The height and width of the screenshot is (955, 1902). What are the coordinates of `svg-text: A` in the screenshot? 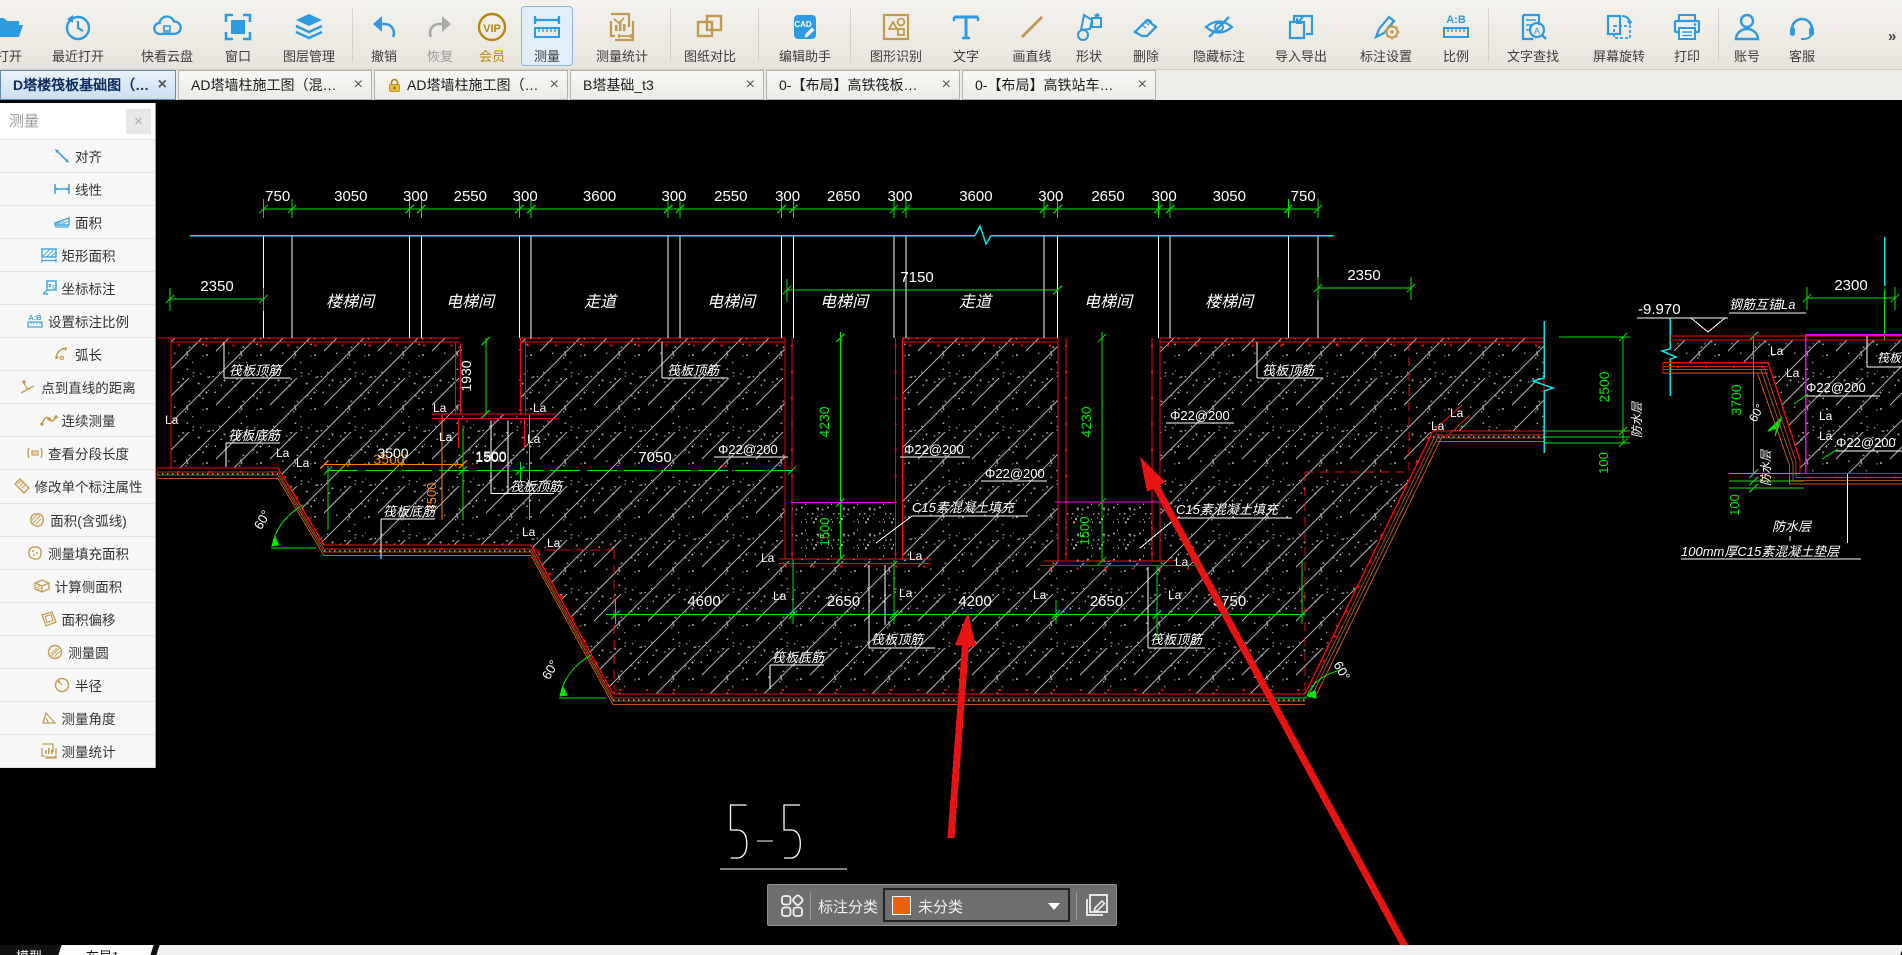 It's located at (1537, 31).